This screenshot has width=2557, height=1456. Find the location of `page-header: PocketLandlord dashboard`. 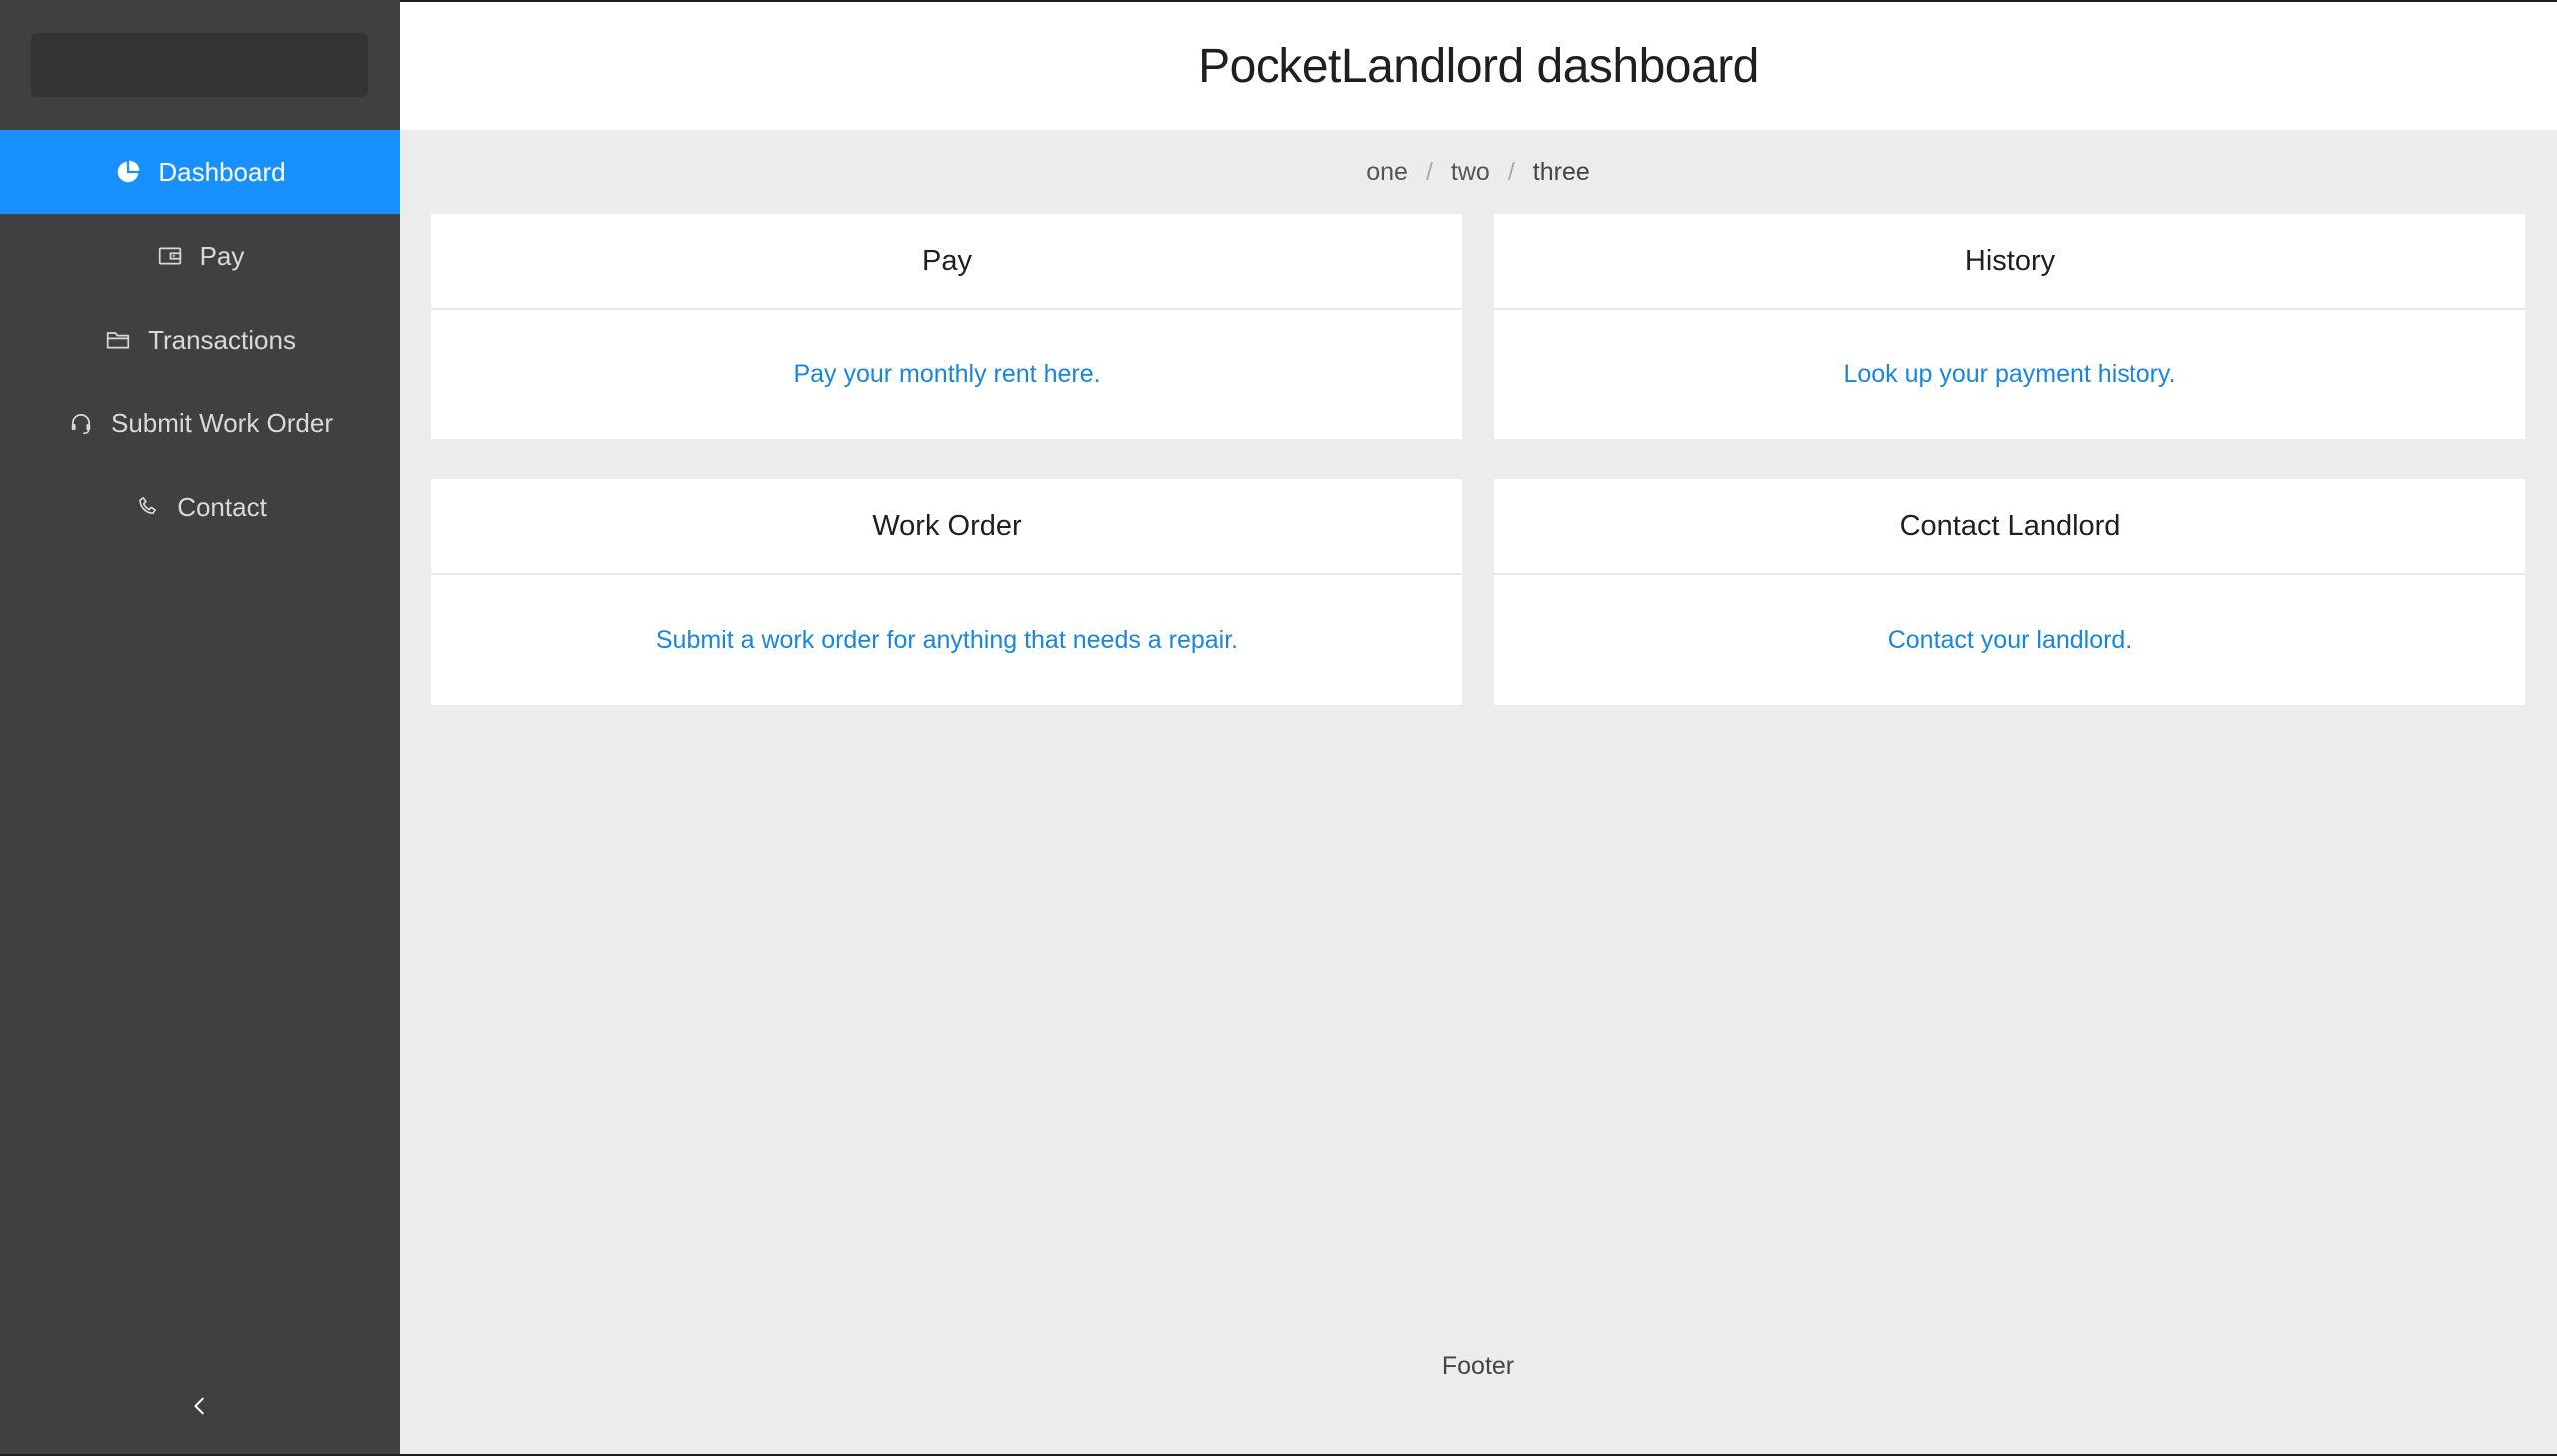

page-header: PocketLandlord dashboard is located at coordinates (1478, 65).